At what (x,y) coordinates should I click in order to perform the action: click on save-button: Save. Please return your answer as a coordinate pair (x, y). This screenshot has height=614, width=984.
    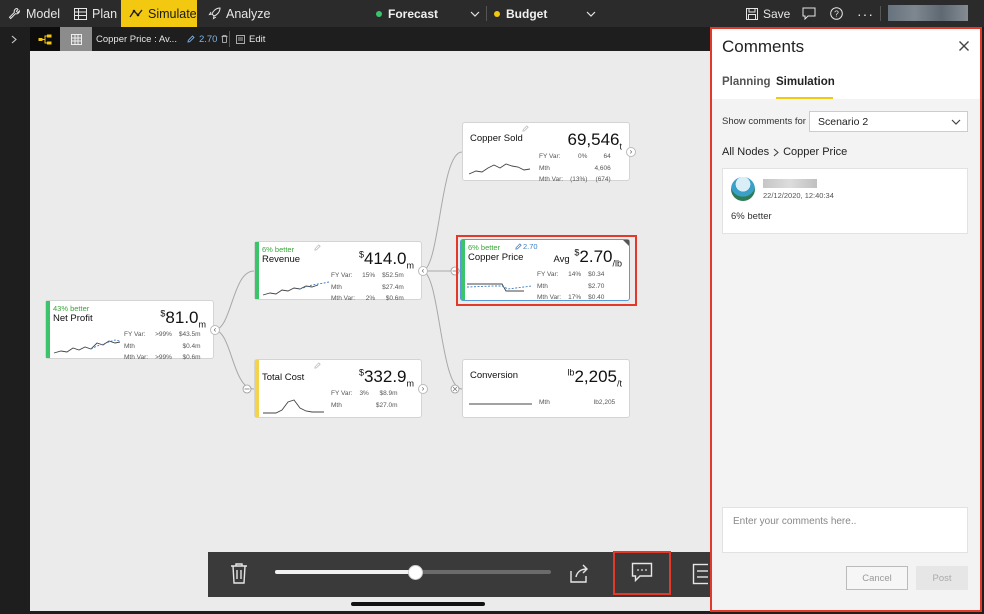
    Looking at the image, I should click on (768, 13).